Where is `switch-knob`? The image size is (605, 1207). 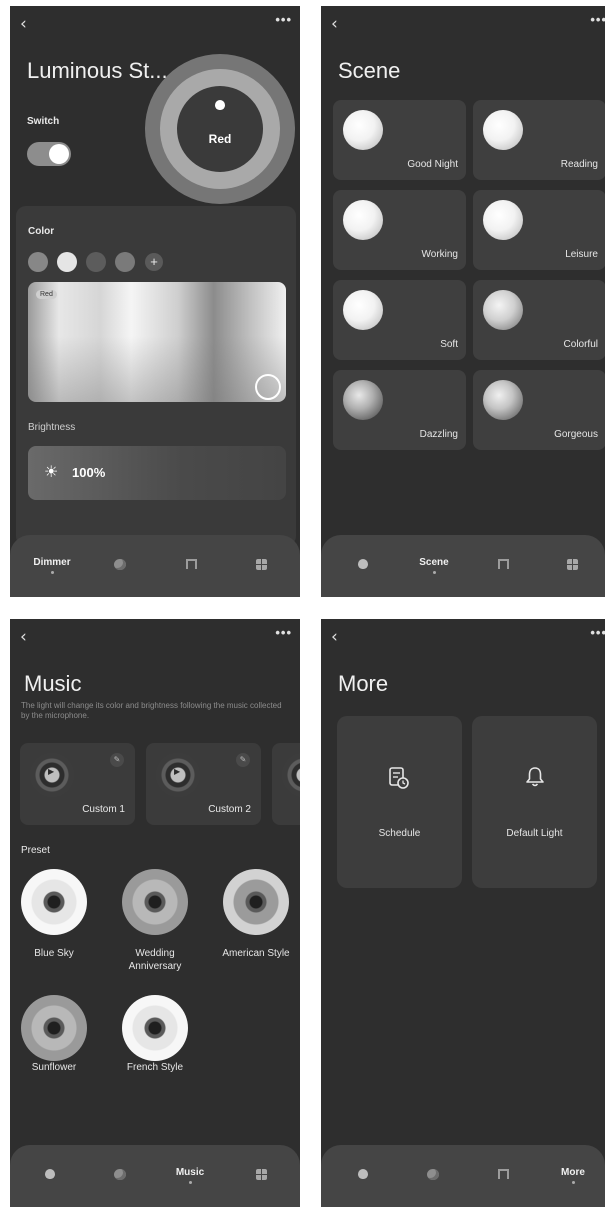 switch-knob is located at coordinates (59, 154).